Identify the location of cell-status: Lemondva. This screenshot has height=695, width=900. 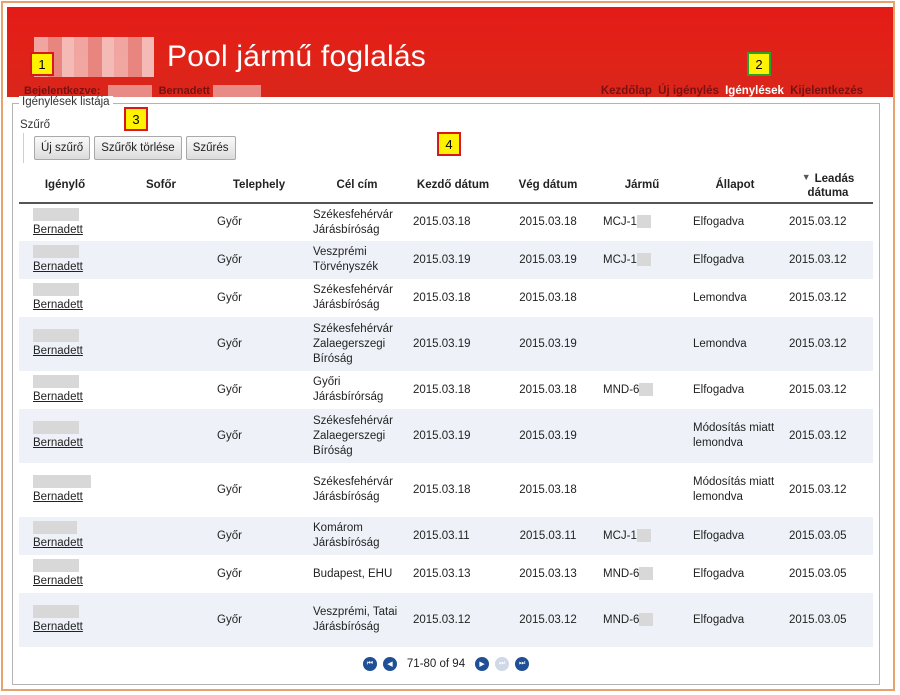
(720, 297).